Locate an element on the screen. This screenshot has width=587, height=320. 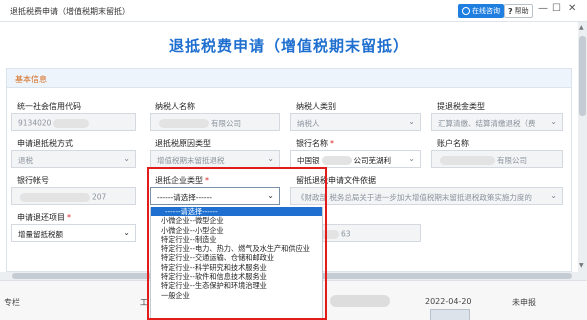
refund-type-label: 提退税金类型 is located at coordinates (461, 106).